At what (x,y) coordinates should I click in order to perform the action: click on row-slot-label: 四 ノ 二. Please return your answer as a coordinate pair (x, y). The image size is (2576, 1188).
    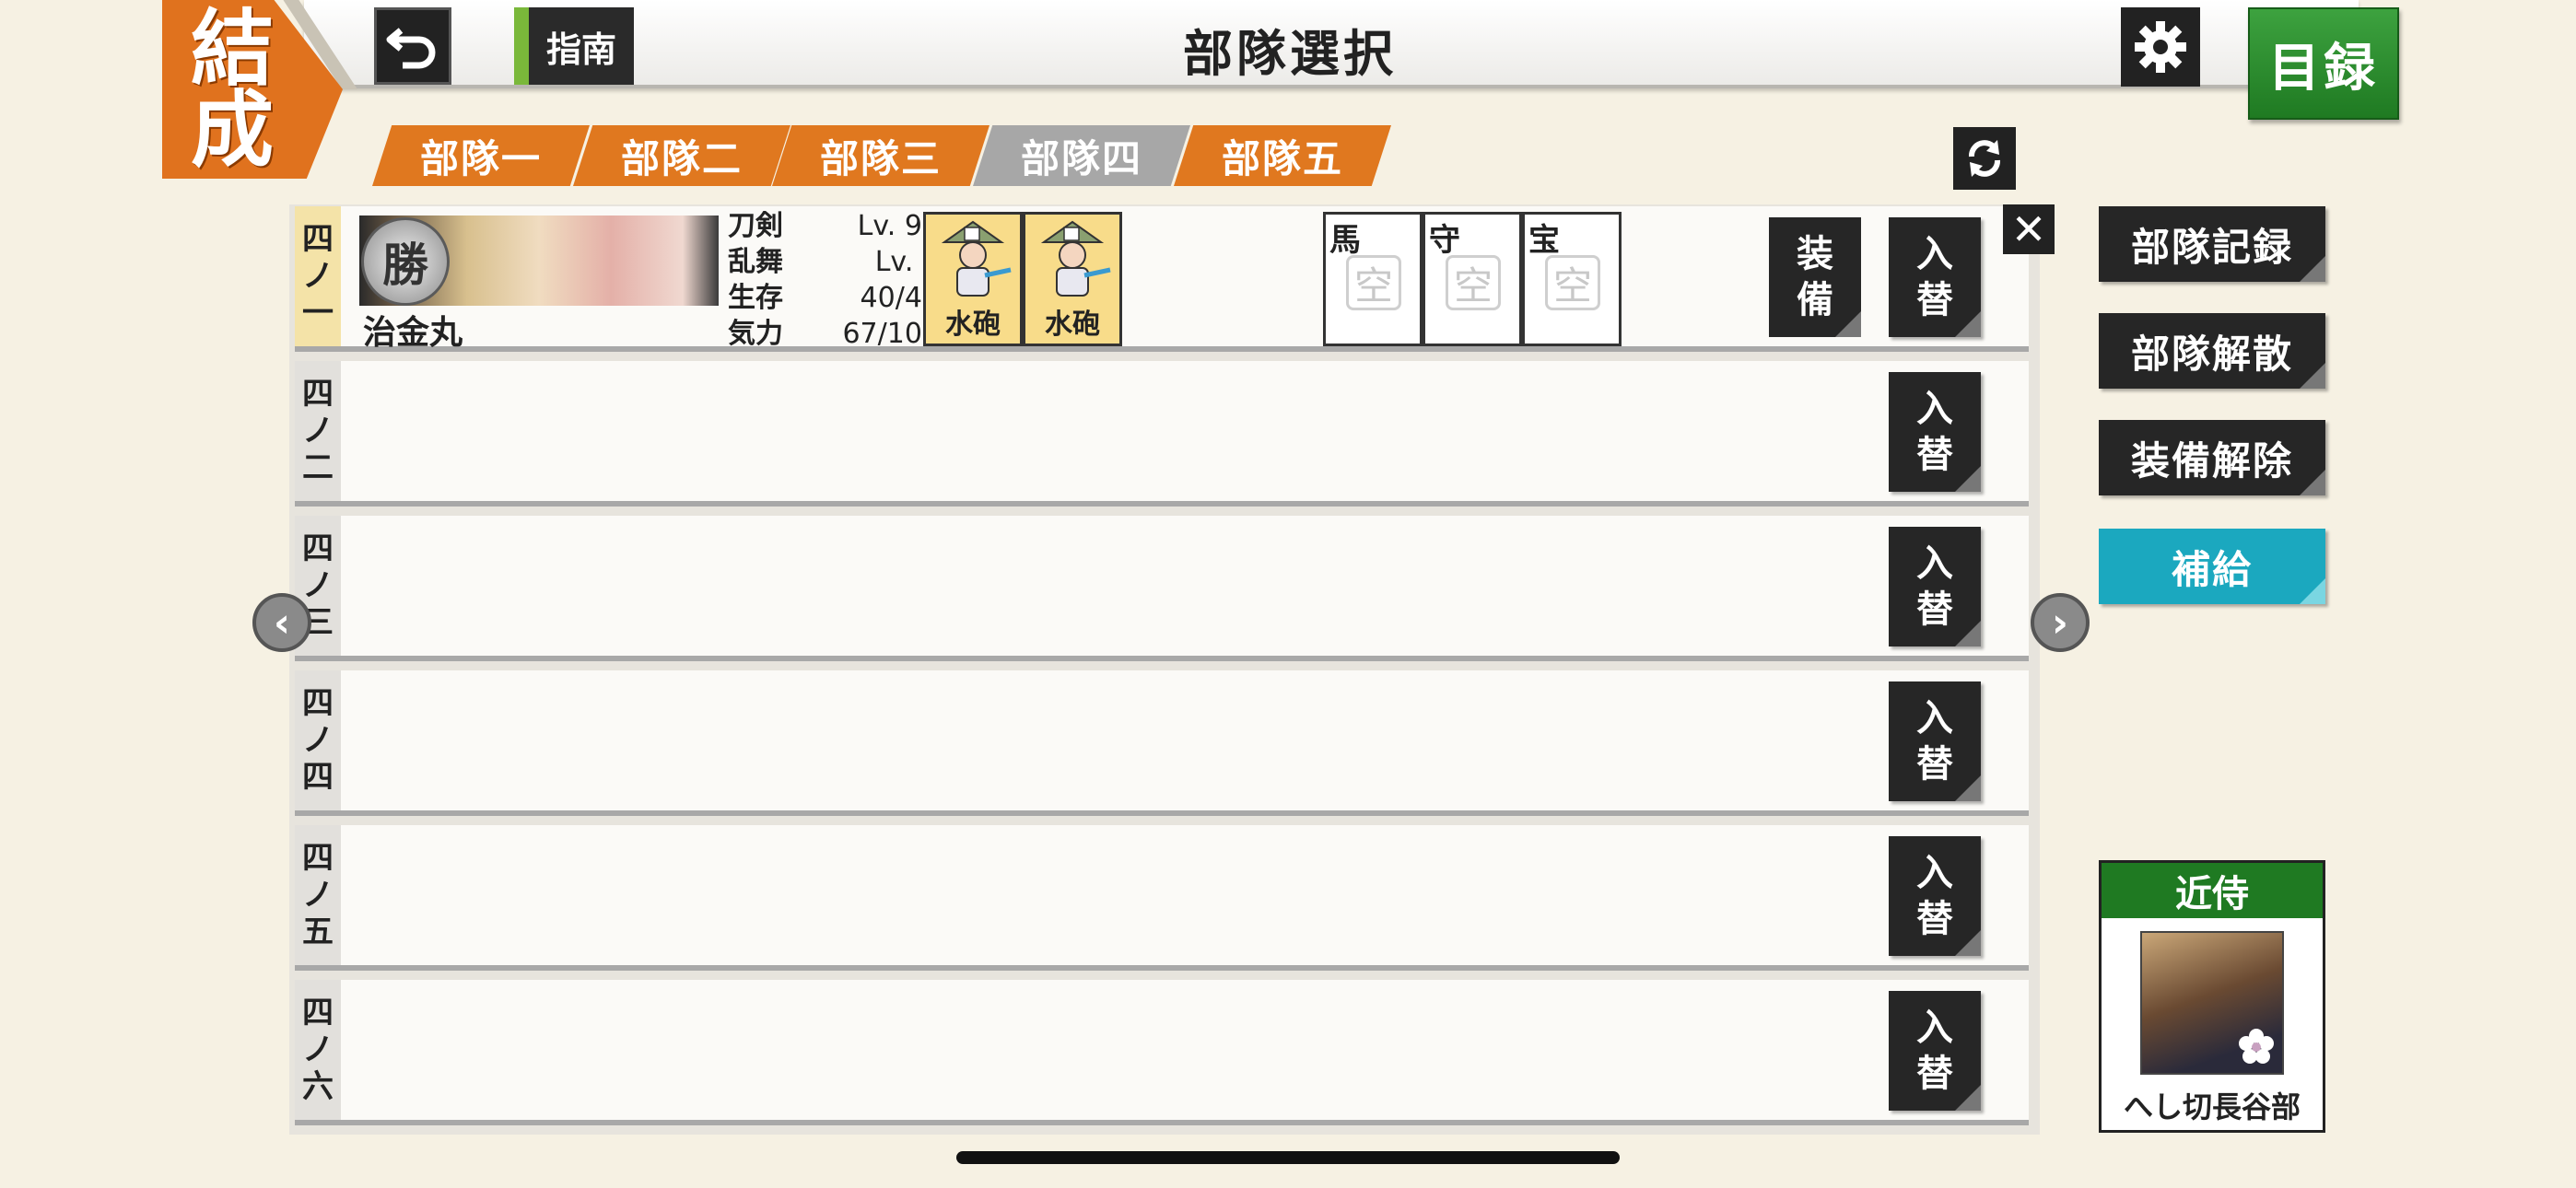
    Looking at the image, I should click on (318, 431).